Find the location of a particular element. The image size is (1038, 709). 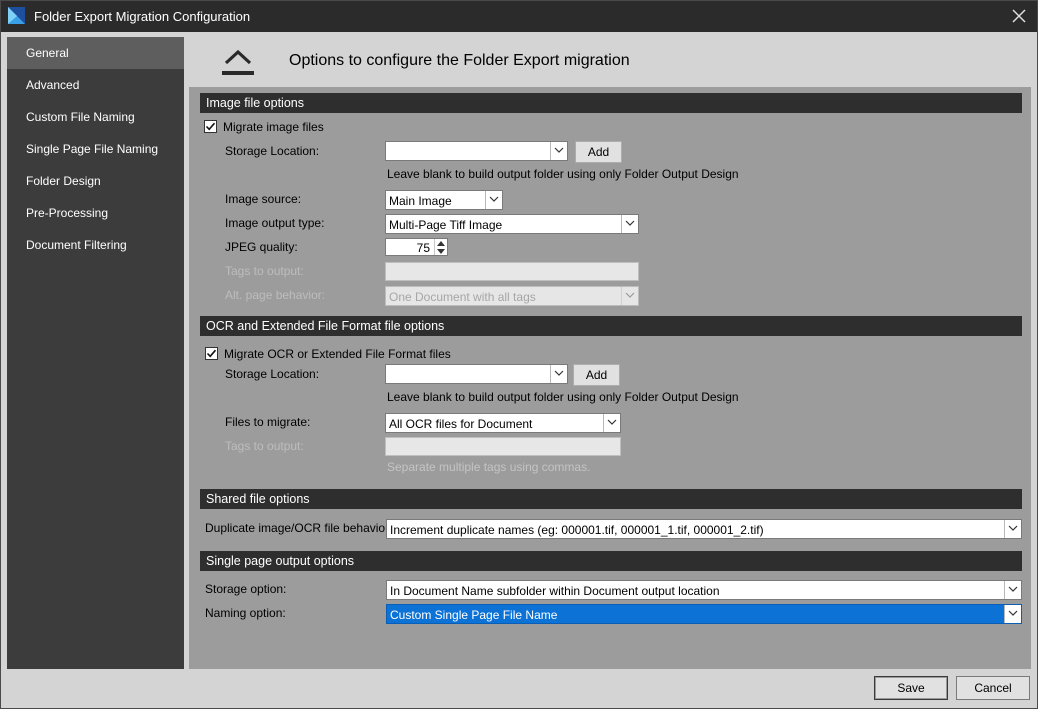

section-header-shared: Shared file options is located at coordinates (611, 499).